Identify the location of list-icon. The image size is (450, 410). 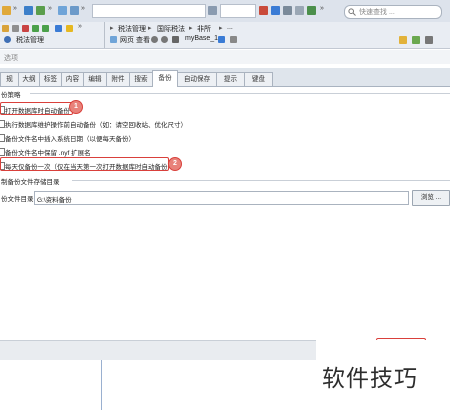
(62, 10).